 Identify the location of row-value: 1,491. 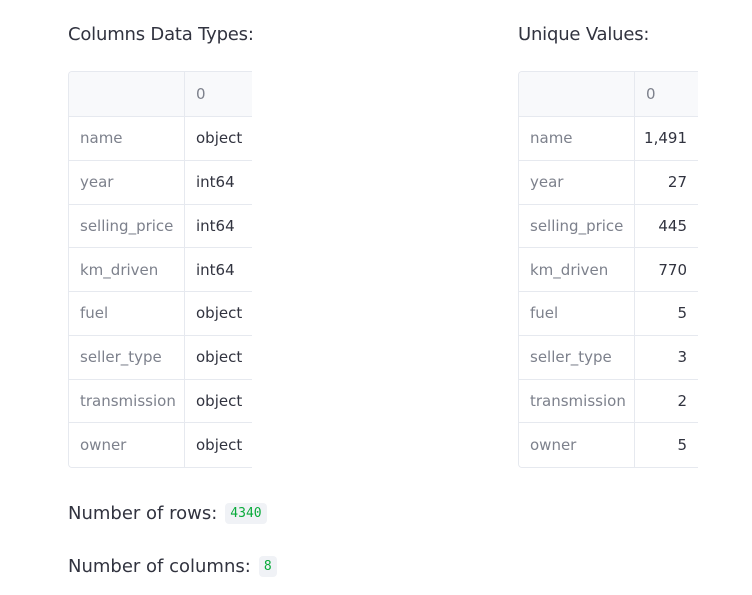
(665, 138).